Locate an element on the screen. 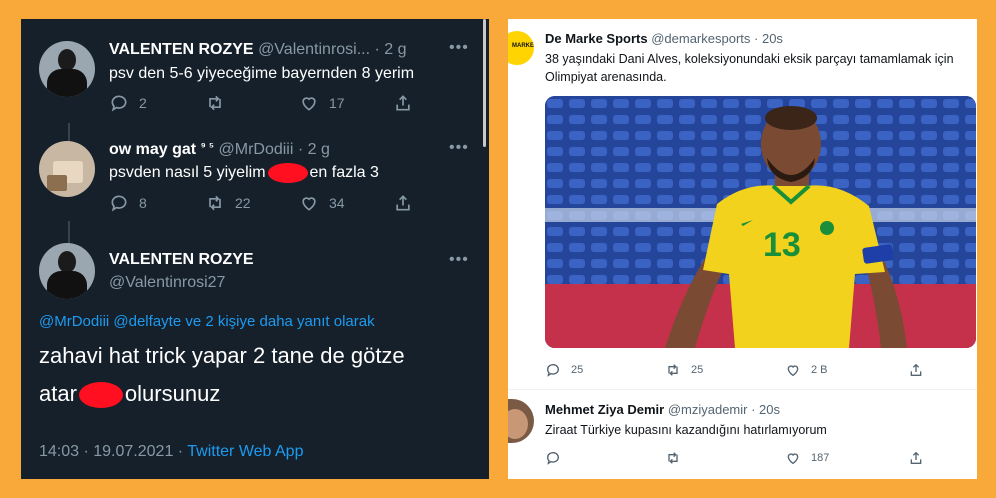 The image size is (996, 498). retweet-count: 22 is located at coordinates (243, 203).